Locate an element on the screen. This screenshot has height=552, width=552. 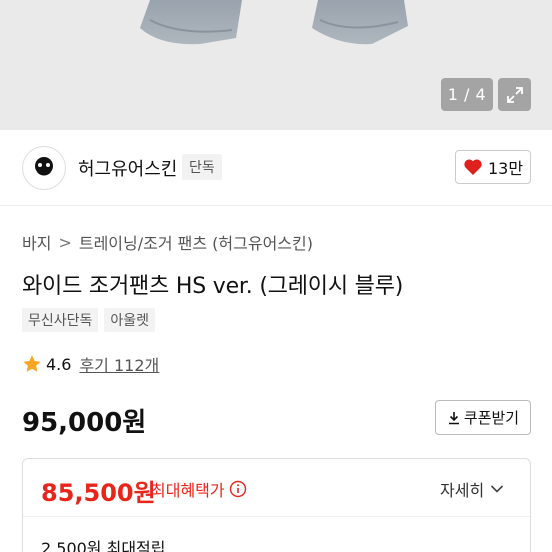
brand-logo is located at coordinates (44, 168).